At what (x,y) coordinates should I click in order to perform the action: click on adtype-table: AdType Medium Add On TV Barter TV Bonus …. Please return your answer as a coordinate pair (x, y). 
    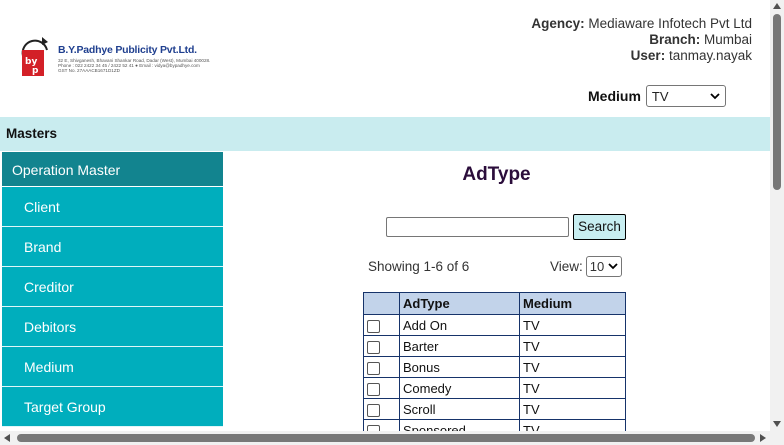
    Looking at the image, I should click on (494, 362).